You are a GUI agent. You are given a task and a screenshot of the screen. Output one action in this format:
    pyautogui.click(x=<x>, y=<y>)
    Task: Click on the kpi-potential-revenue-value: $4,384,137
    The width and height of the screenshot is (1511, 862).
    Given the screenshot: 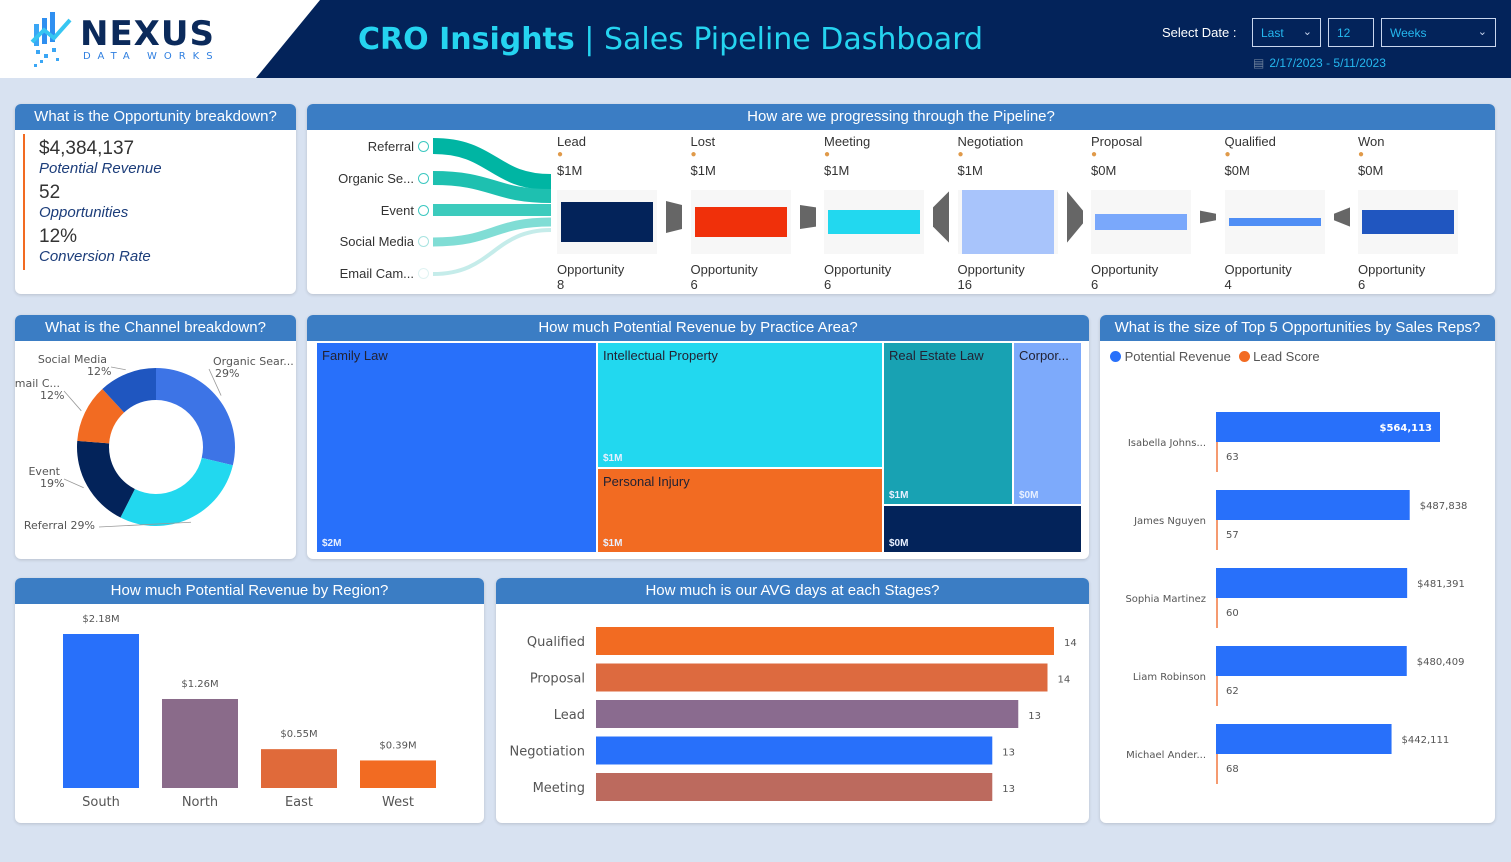 What is the action you would take?
    pyautogui.click(x=87, y=148)
    